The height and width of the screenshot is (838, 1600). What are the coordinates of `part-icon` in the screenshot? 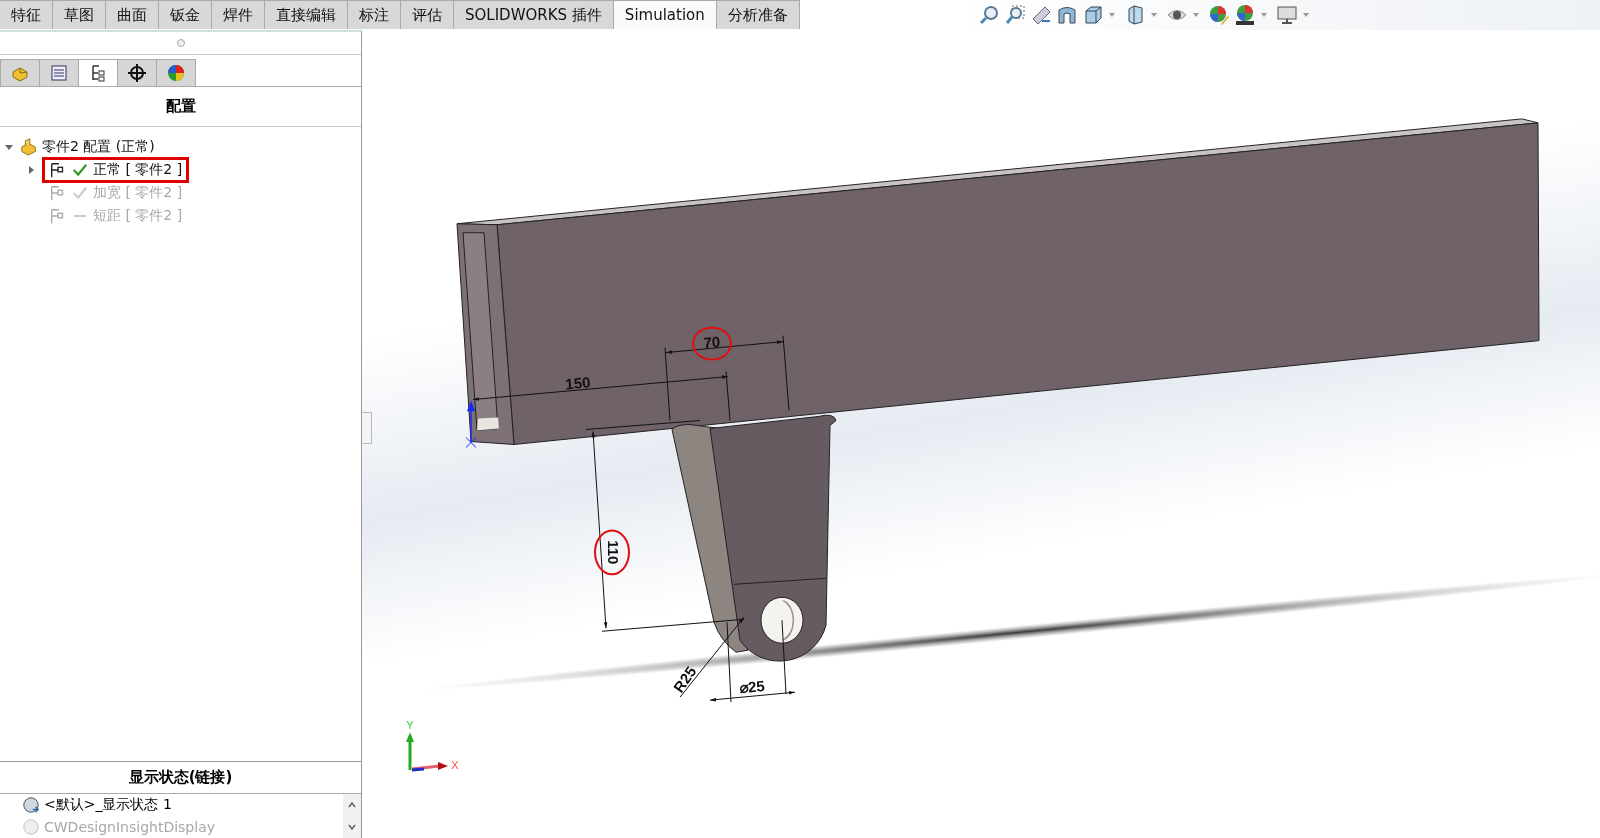 It's located at (29, 146).